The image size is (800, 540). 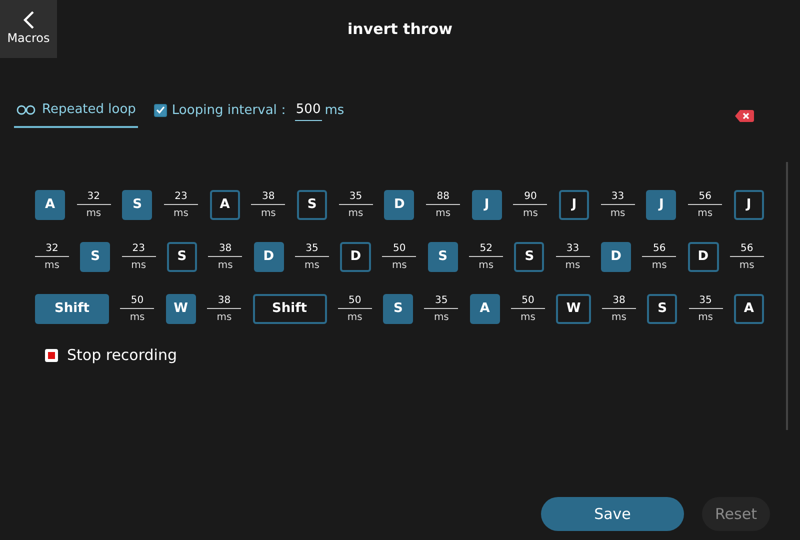 What do you see at coordinates (787, 296) in the screenshot?
I see `scrollbar` at bounding box center [787, 296].